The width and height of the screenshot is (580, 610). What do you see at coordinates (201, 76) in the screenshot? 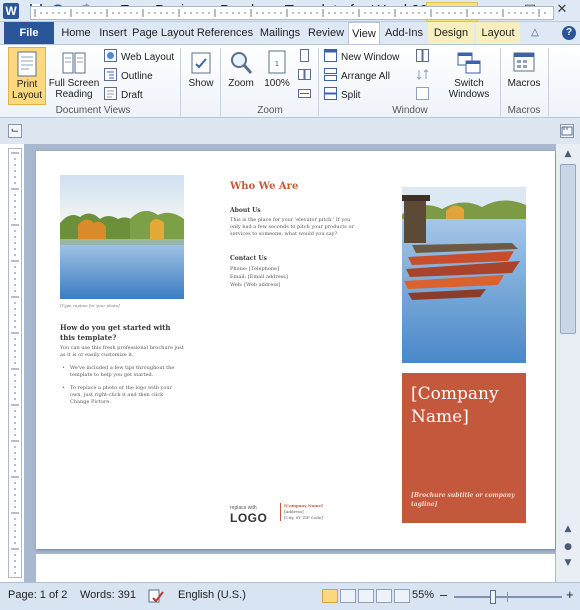
I see `show-button: Show` at bounding box center [201, 76].